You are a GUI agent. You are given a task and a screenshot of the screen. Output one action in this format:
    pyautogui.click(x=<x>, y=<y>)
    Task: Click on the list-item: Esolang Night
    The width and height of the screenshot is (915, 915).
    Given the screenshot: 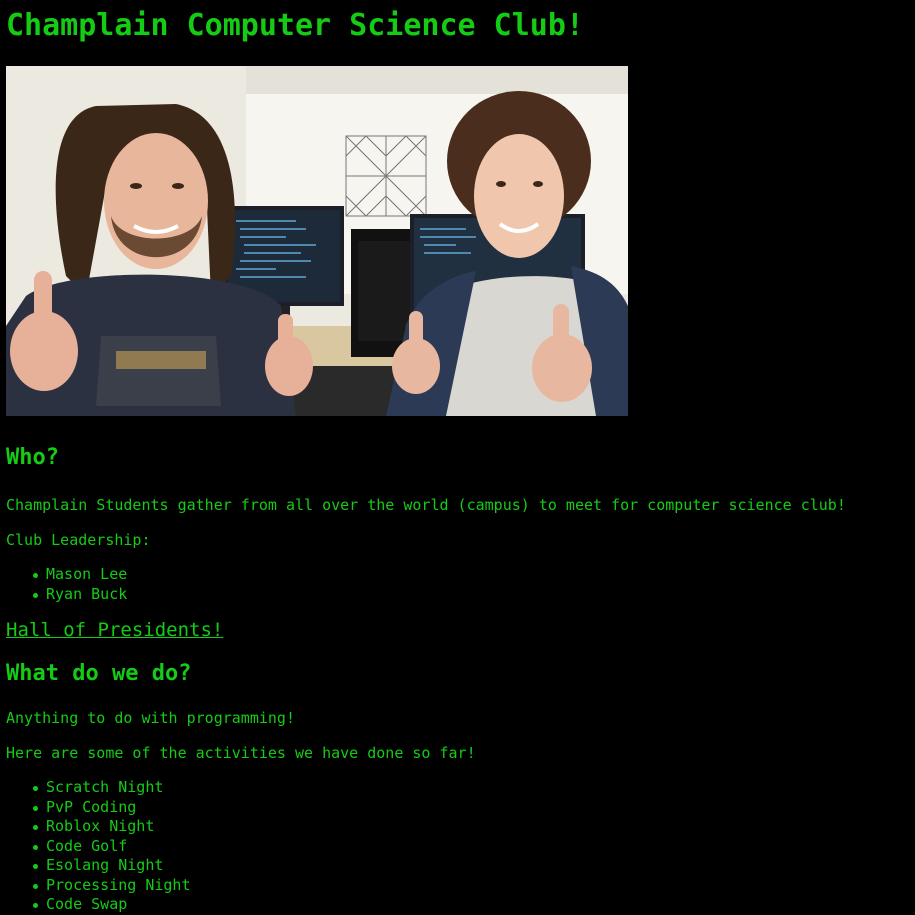 What is the action you would take?
    pyautogui.click(x=471, y=866)
    